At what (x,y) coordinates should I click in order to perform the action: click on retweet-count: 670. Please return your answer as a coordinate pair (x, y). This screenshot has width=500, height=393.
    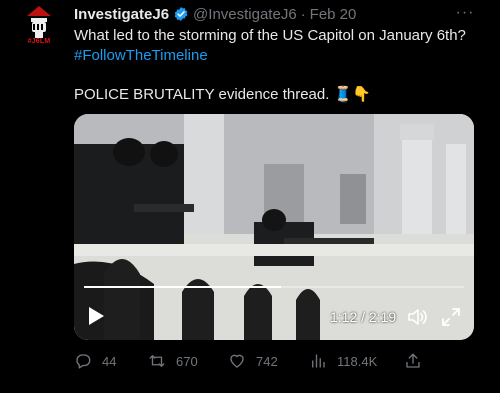
    Looking at the image, I should click on (187, 361).